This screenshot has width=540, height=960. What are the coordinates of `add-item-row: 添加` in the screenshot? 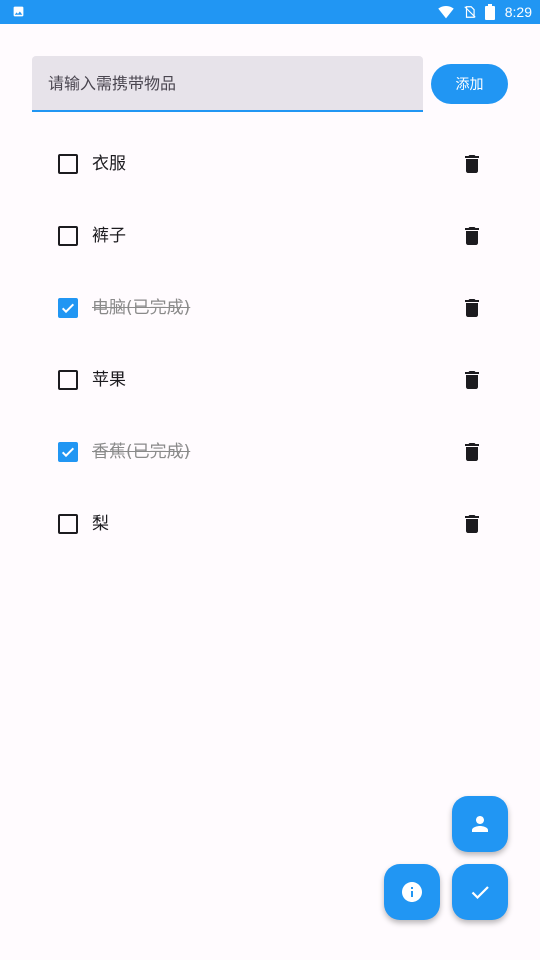 It's located at (270, 84).